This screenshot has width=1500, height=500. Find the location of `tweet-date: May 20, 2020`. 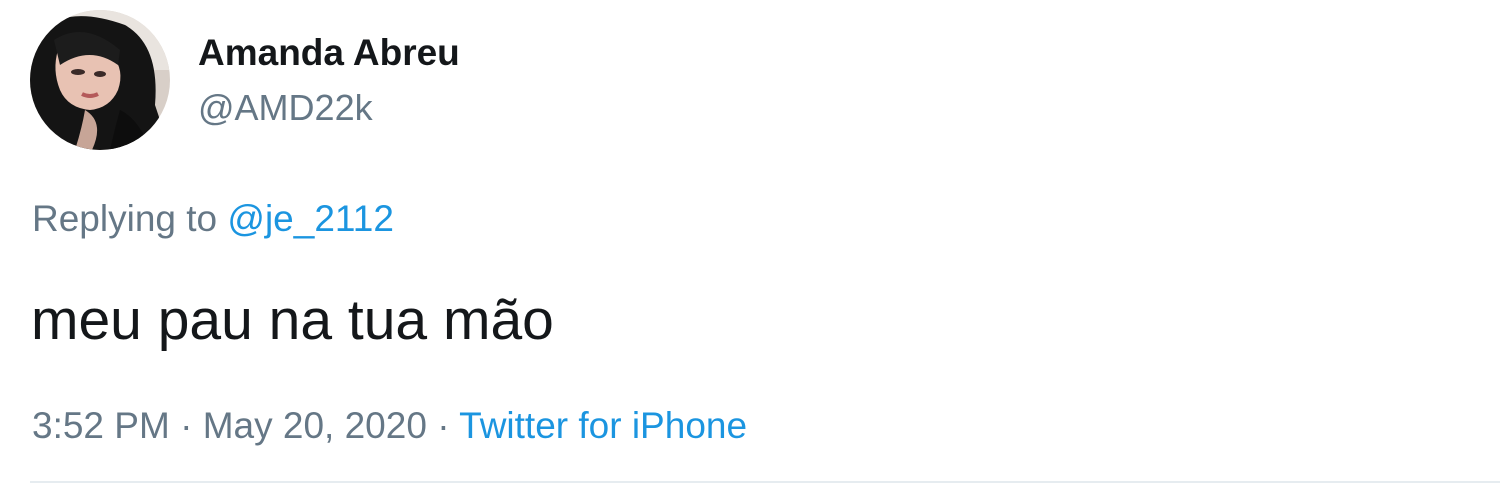

tweet-date: May 20, 2020 is located at coordinates (315, 425).